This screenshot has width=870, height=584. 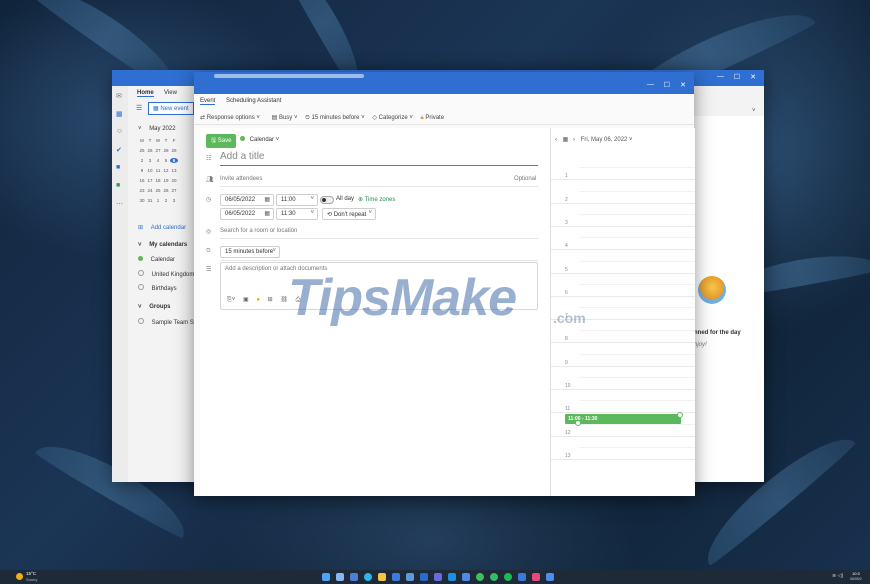 What do you see at coordinates (119, 96) in the screenshot?
I see `mail-icon: ✉` at bounding box center [119, 96].